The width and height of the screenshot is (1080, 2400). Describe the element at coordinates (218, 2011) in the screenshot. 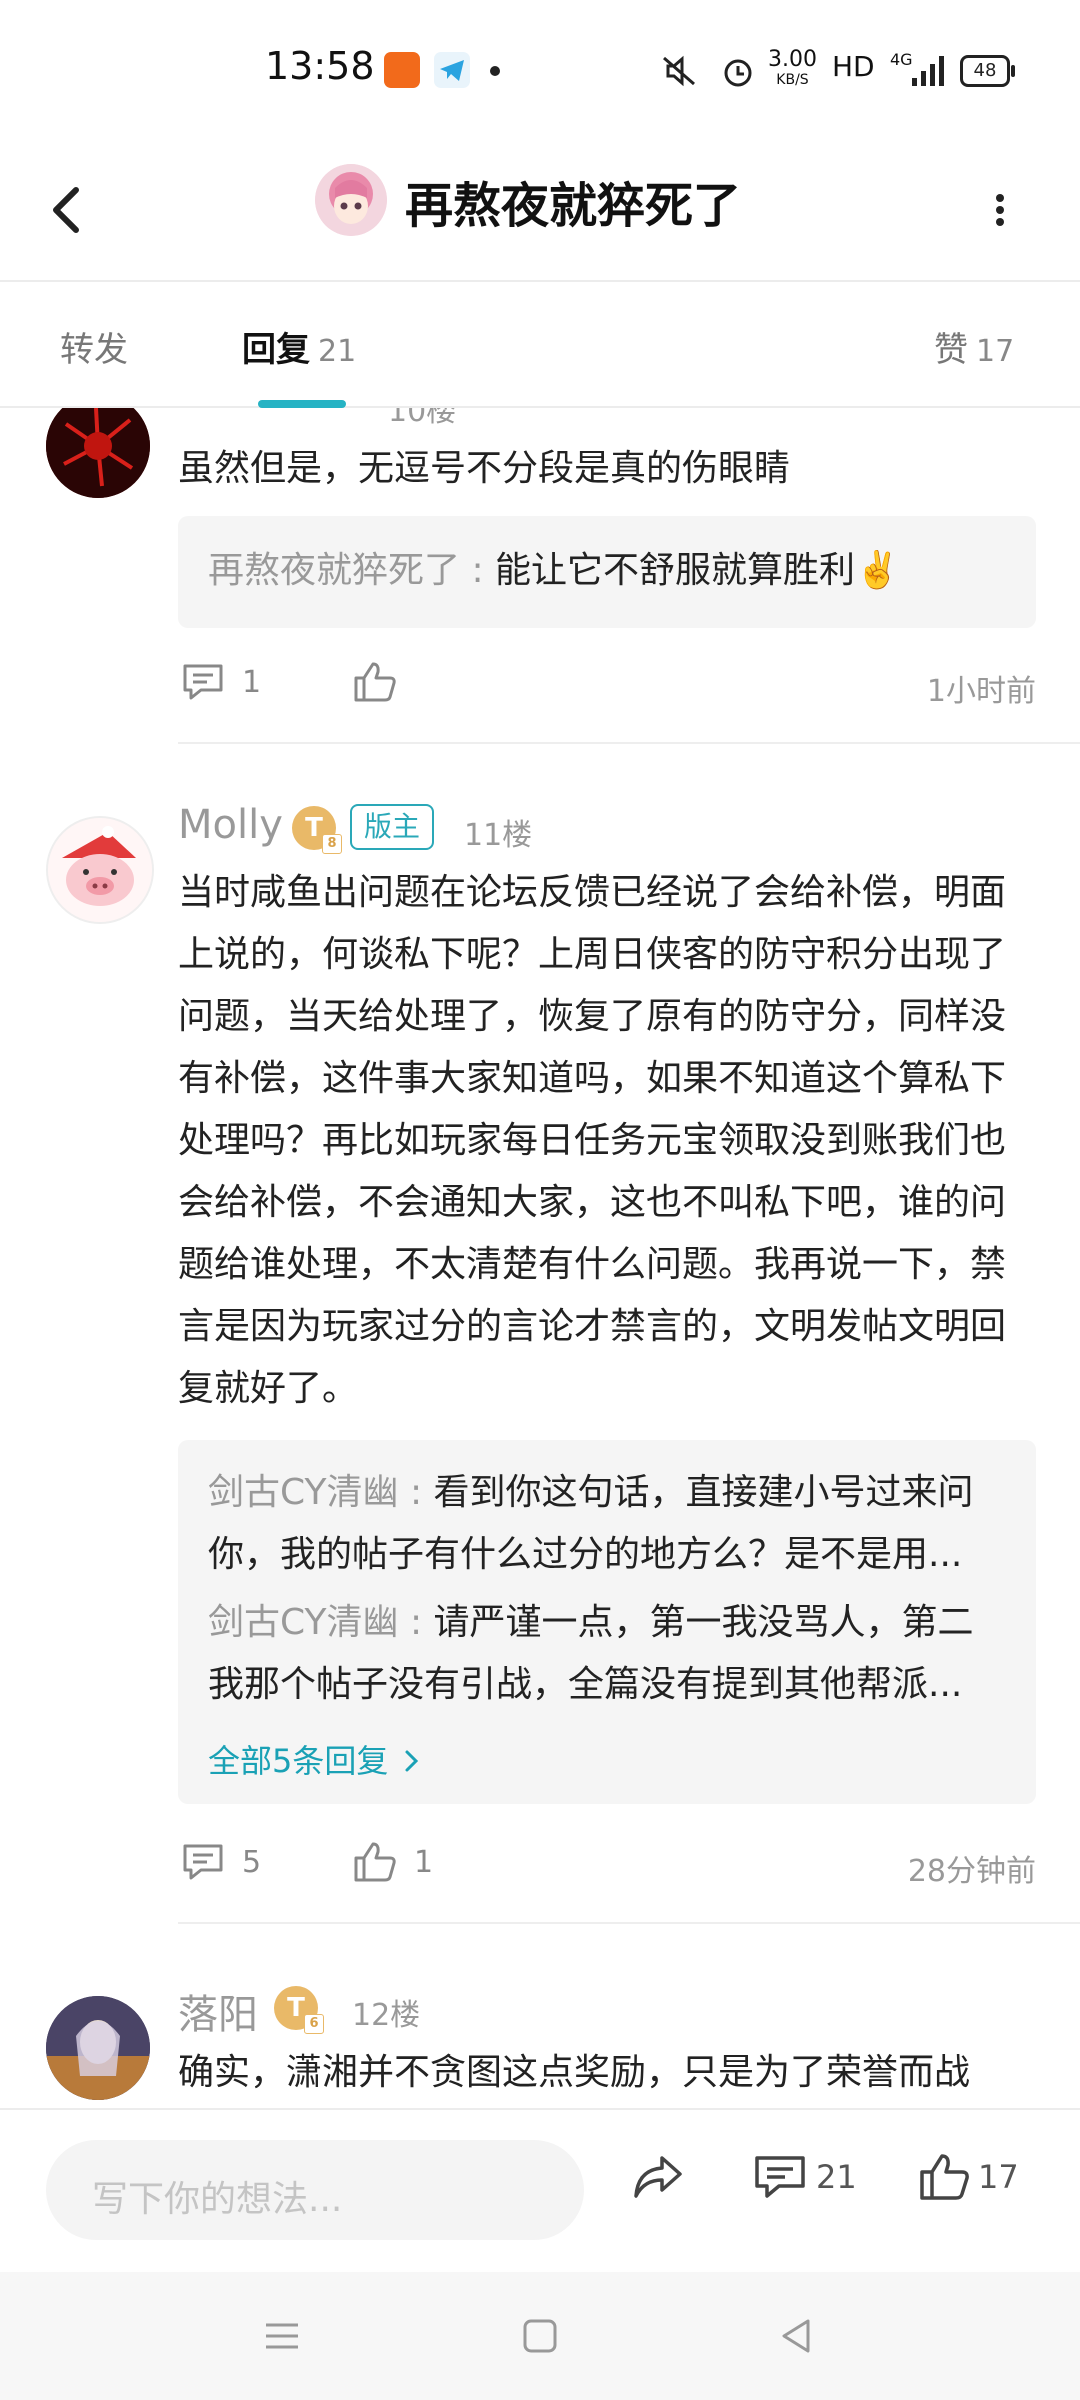

I see `commenter-name: 落阳` at that location.